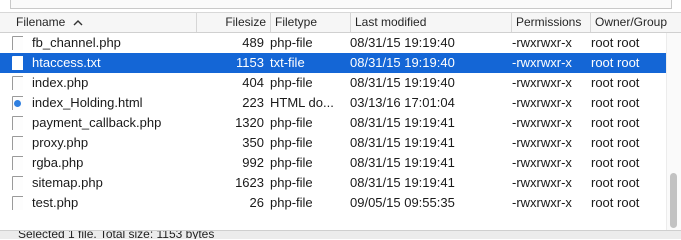 This screenshot has width=681, height=240. What do you see at coordinates (340, 234) in the screenshot?
I see `status-bar: Selected 1 file. Total size: 1153 bytes` at bounding box center [340, 234].